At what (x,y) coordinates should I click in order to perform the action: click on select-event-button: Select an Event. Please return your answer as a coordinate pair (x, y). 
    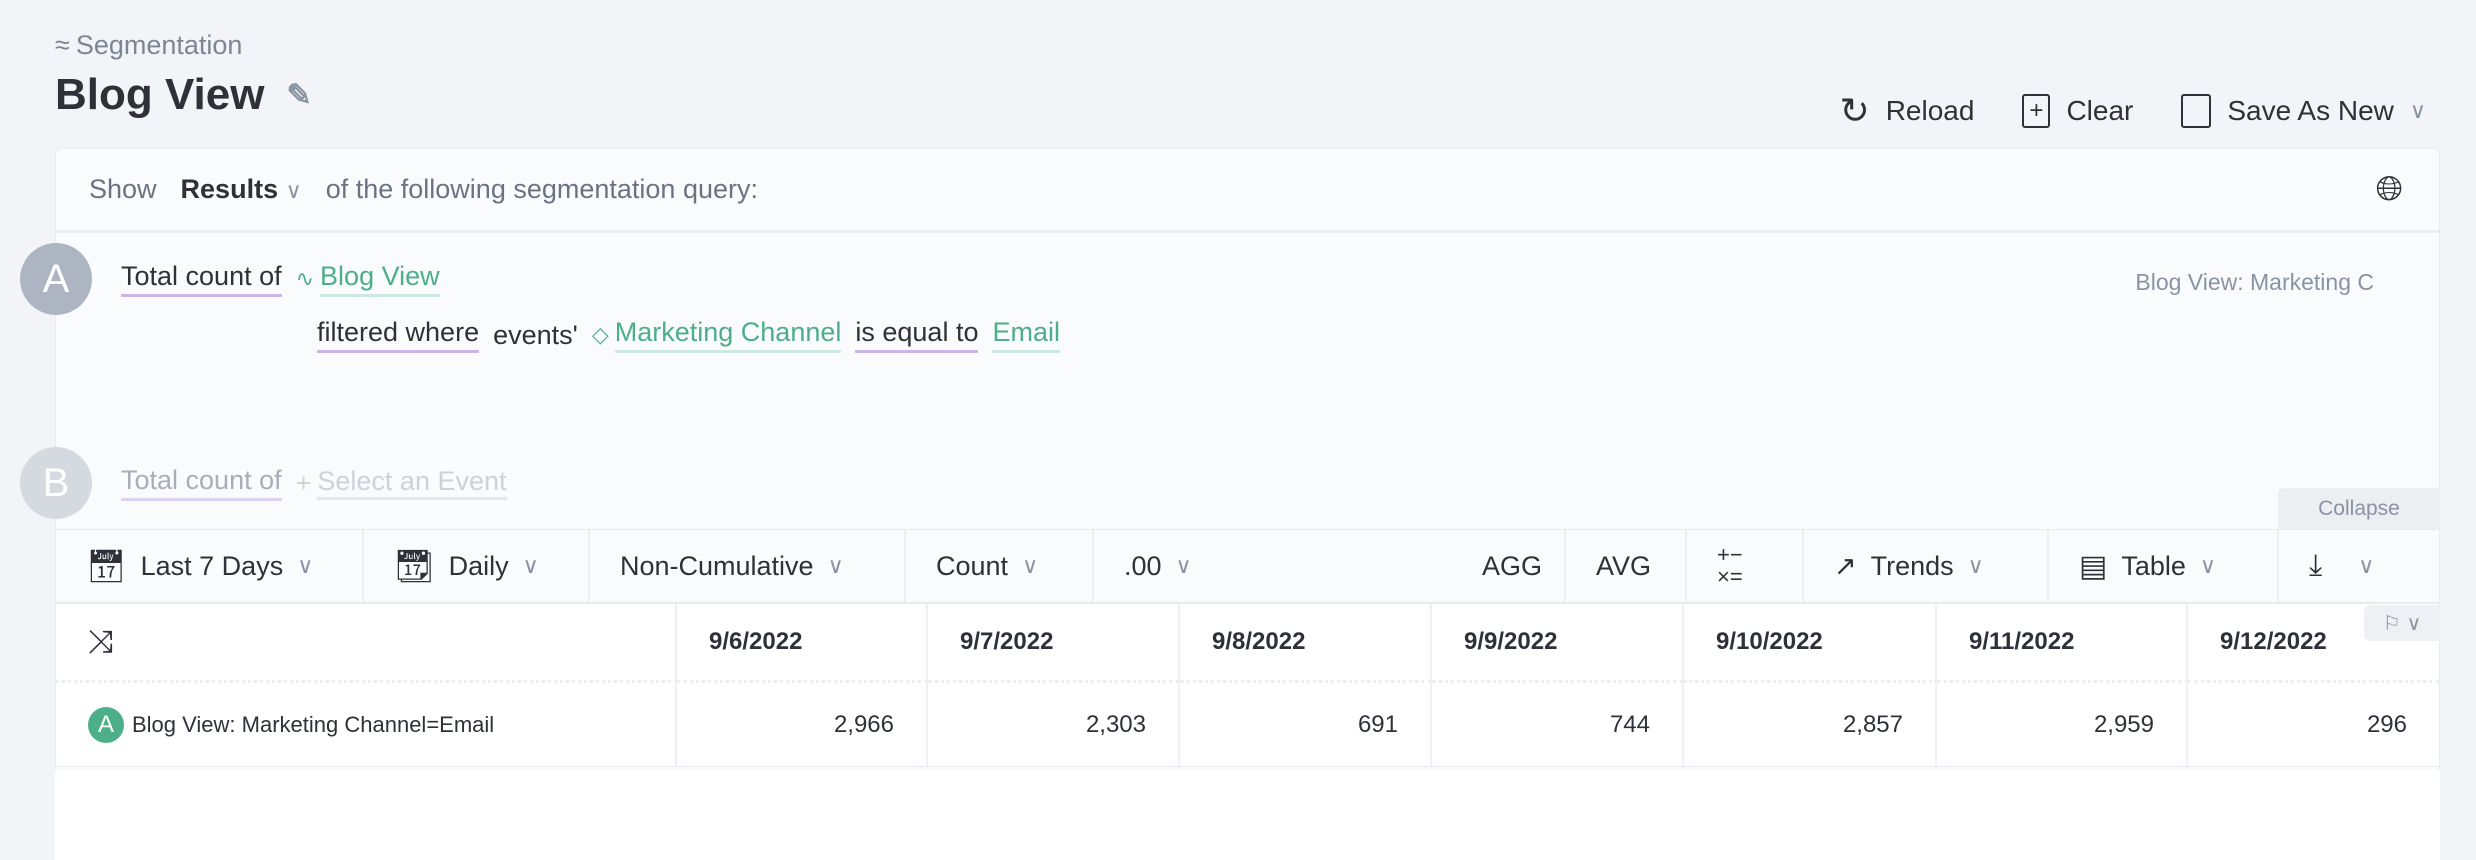
    Looking at the image, I should click on (412, 483).